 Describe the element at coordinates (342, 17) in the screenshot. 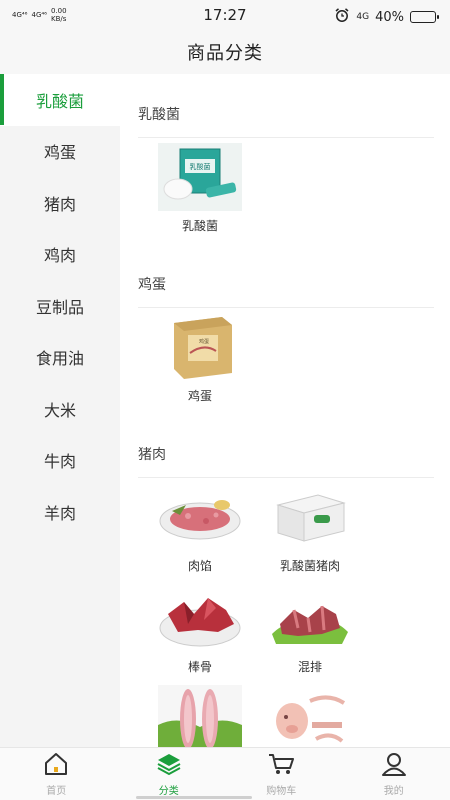

I see `alarm-icon` at that location.